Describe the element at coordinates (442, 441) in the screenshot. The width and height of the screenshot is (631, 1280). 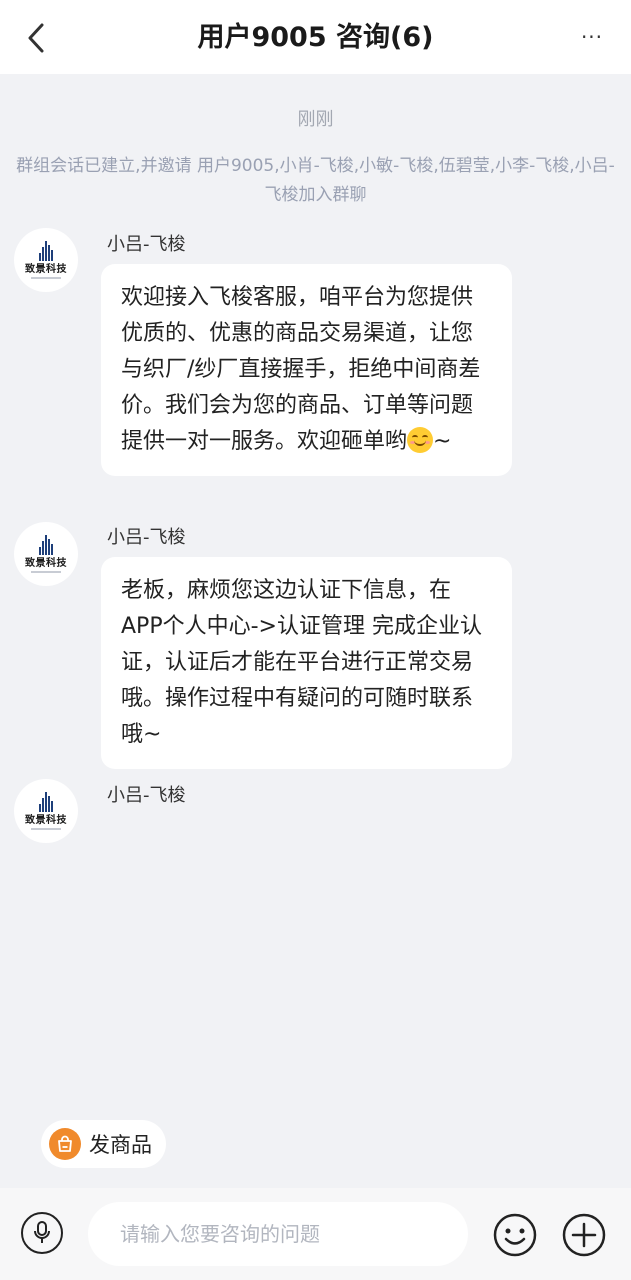
I see `message-suffix: ~` at that location.